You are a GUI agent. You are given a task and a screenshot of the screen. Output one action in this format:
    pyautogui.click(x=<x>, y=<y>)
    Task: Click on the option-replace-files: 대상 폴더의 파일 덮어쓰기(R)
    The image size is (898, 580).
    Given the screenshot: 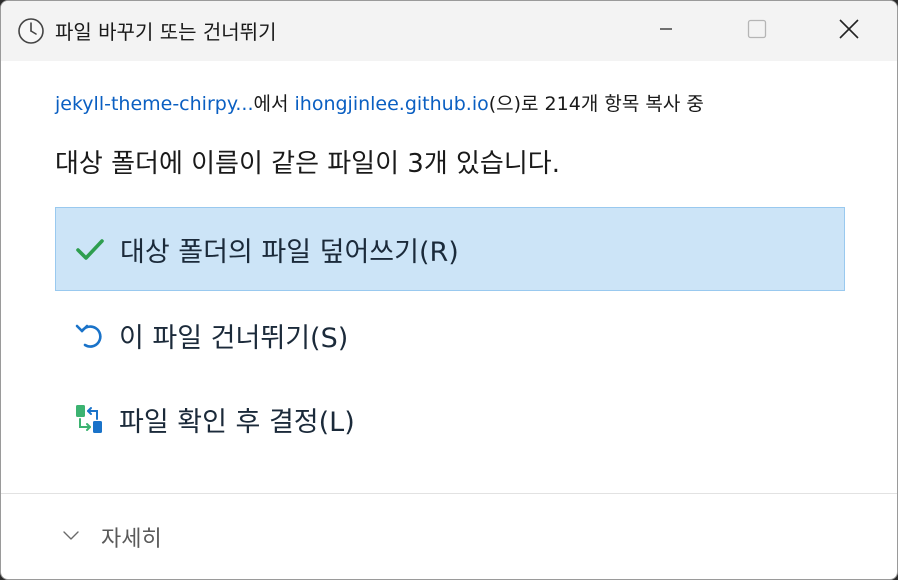 What is the action you would take?
    pyautogui.click(x=450, y=249)
    